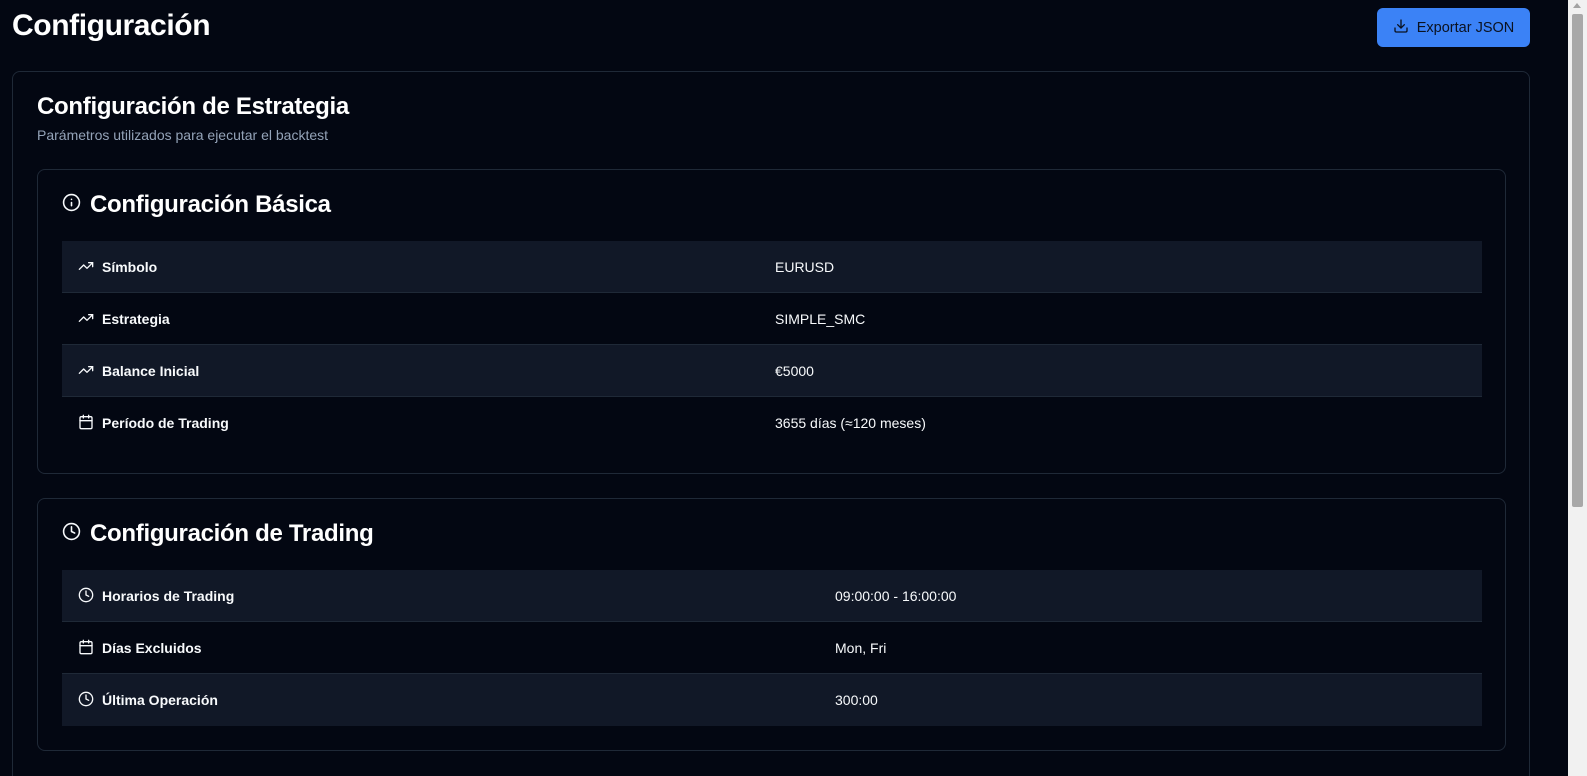 The width and height of the screenshot is (1587, 776). I want to click on page-title: Configuración, so click(111, 25).